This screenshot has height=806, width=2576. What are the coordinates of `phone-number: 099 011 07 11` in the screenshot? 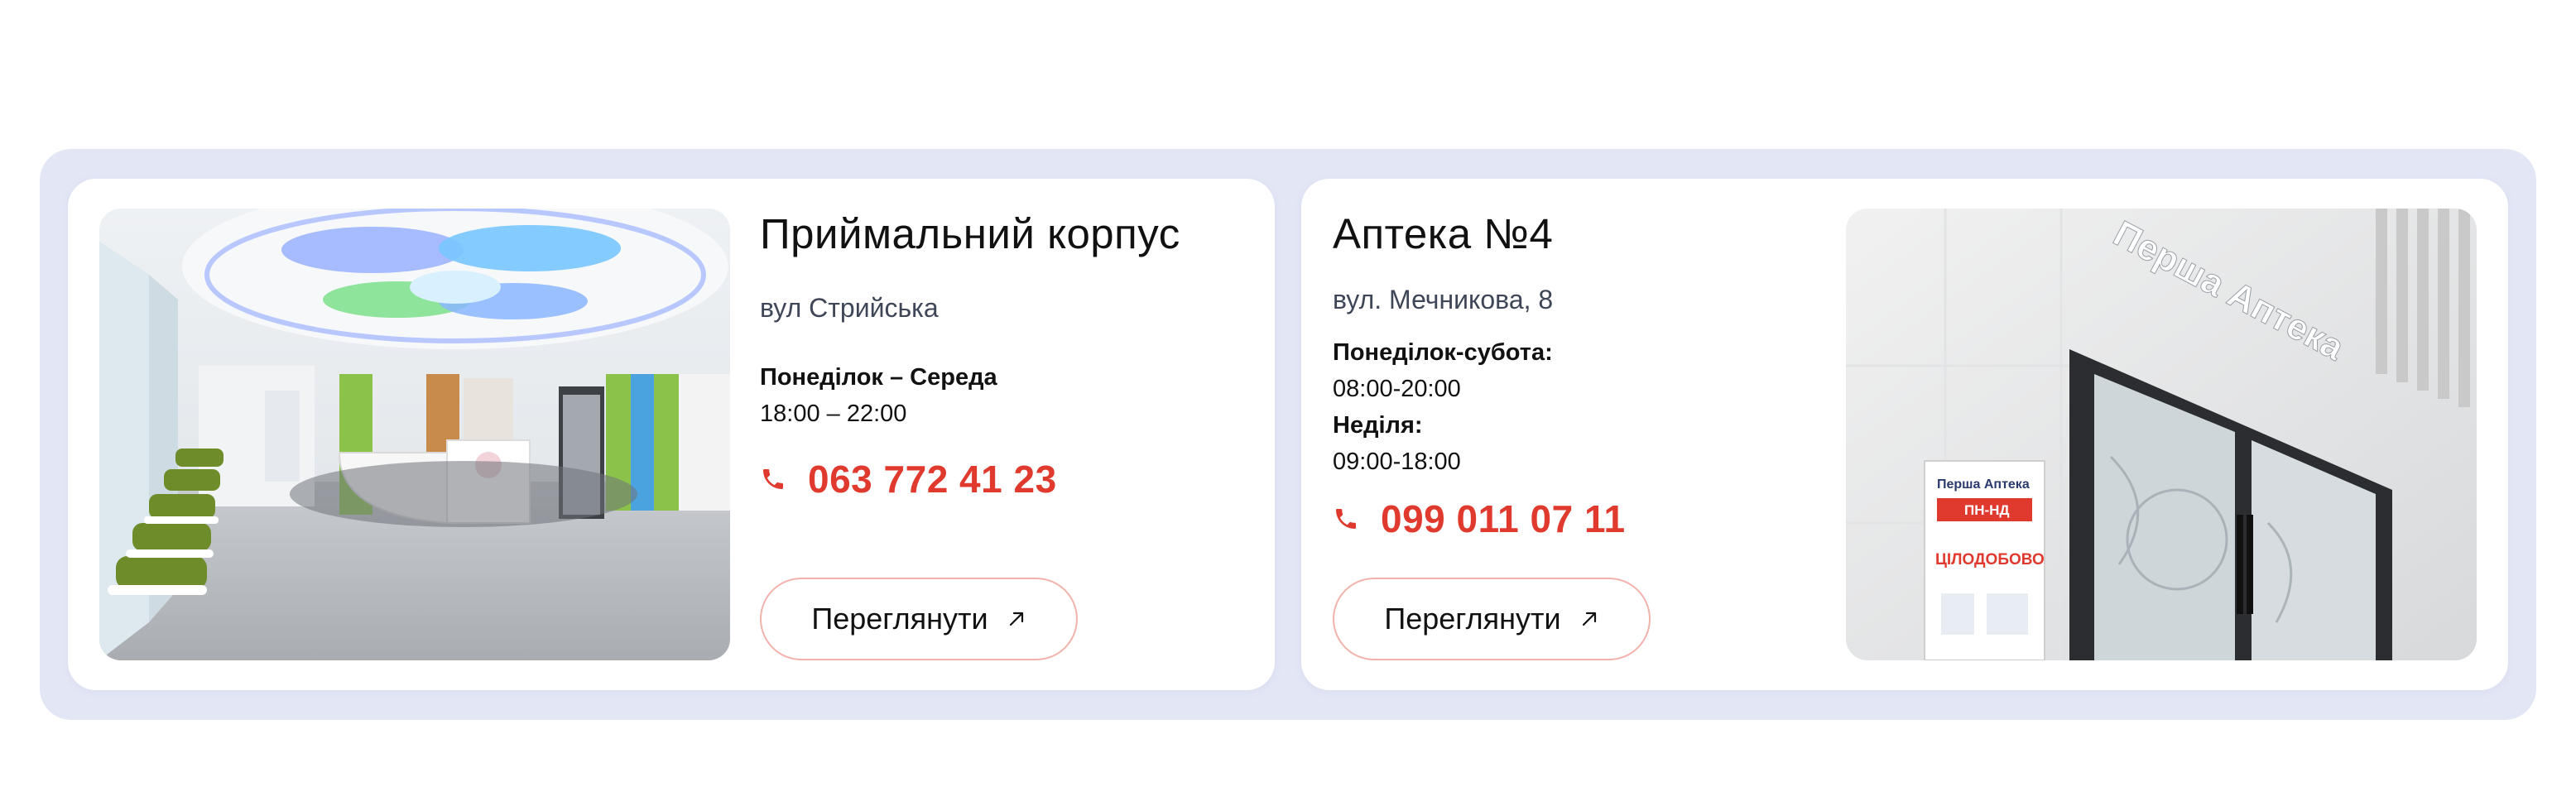 It's located at (1503, 518).